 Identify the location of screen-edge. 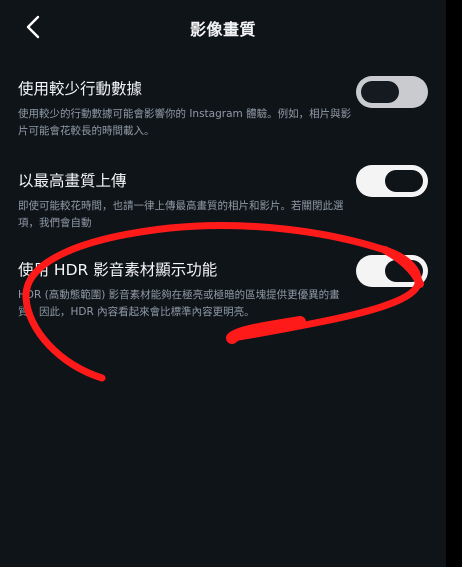
(454, 283).